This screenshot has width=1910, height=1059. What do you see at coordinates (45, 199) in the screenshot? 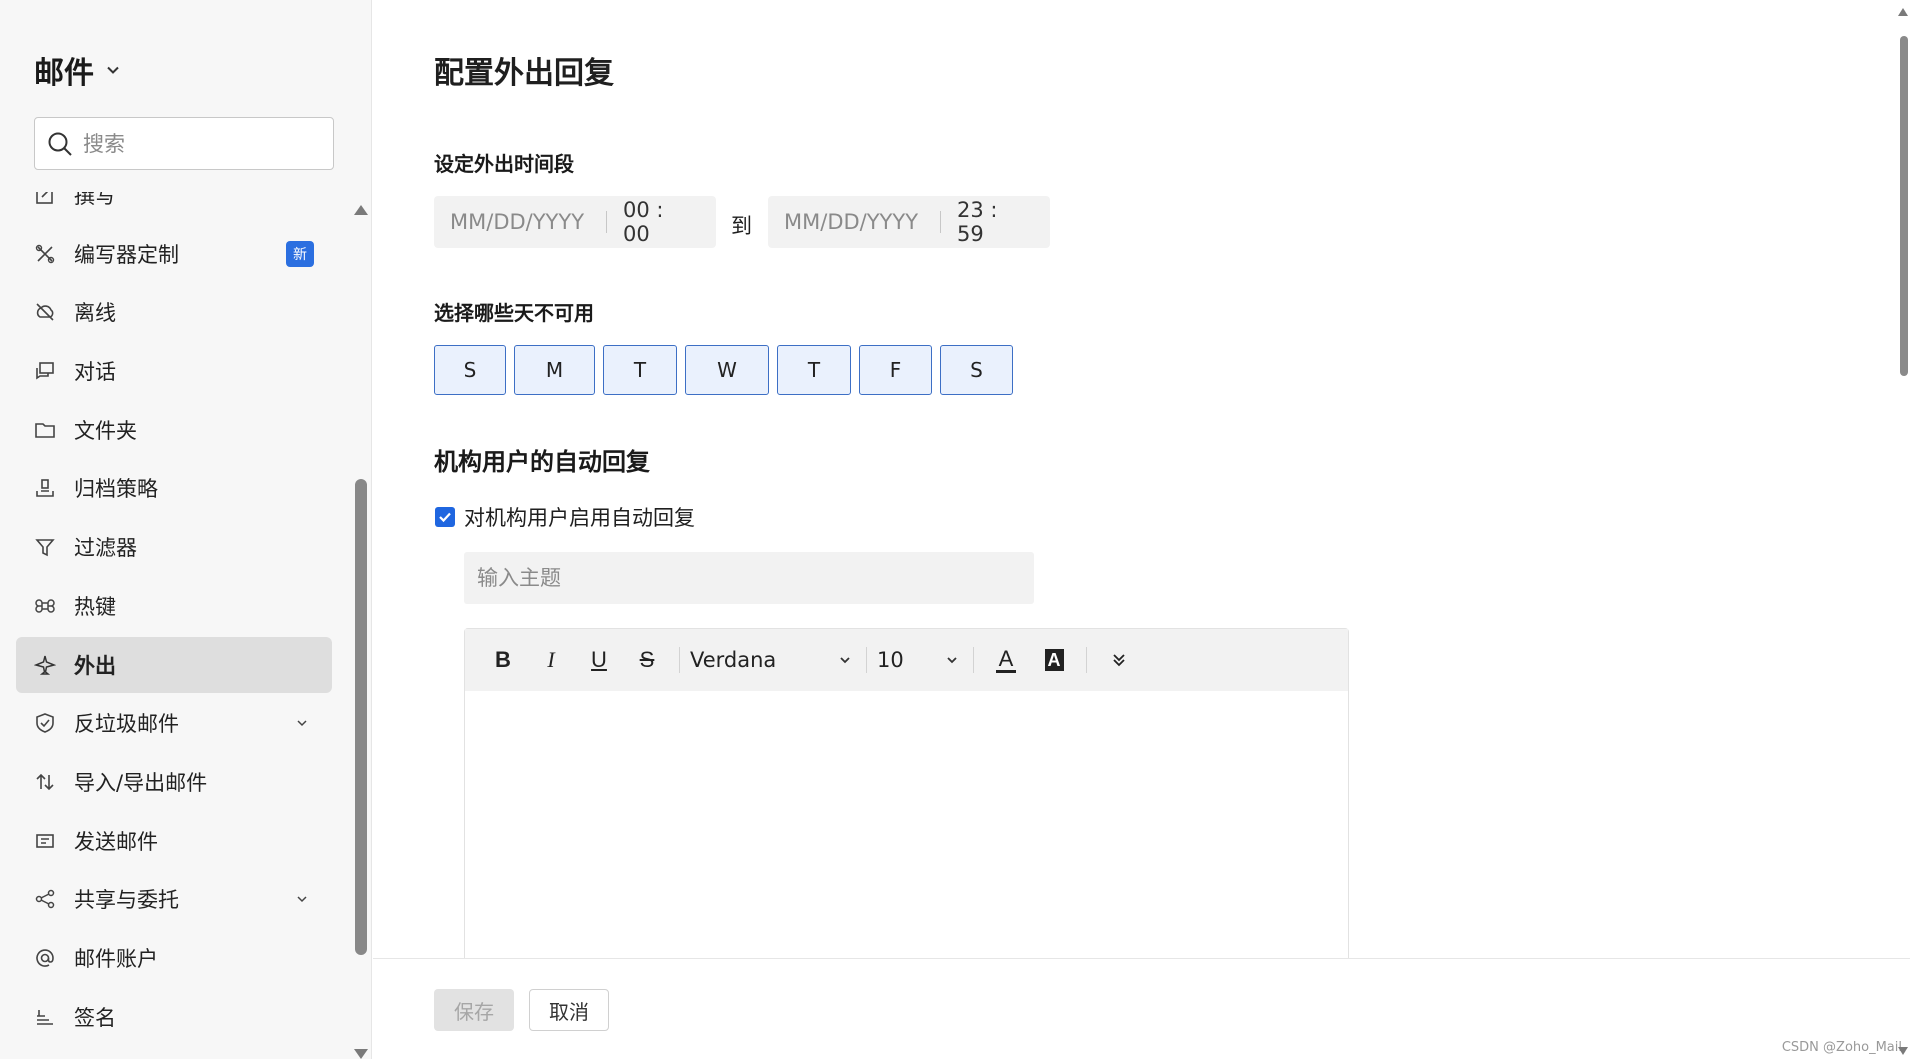
I see `compose-icon` at bounding box center [45, 199].